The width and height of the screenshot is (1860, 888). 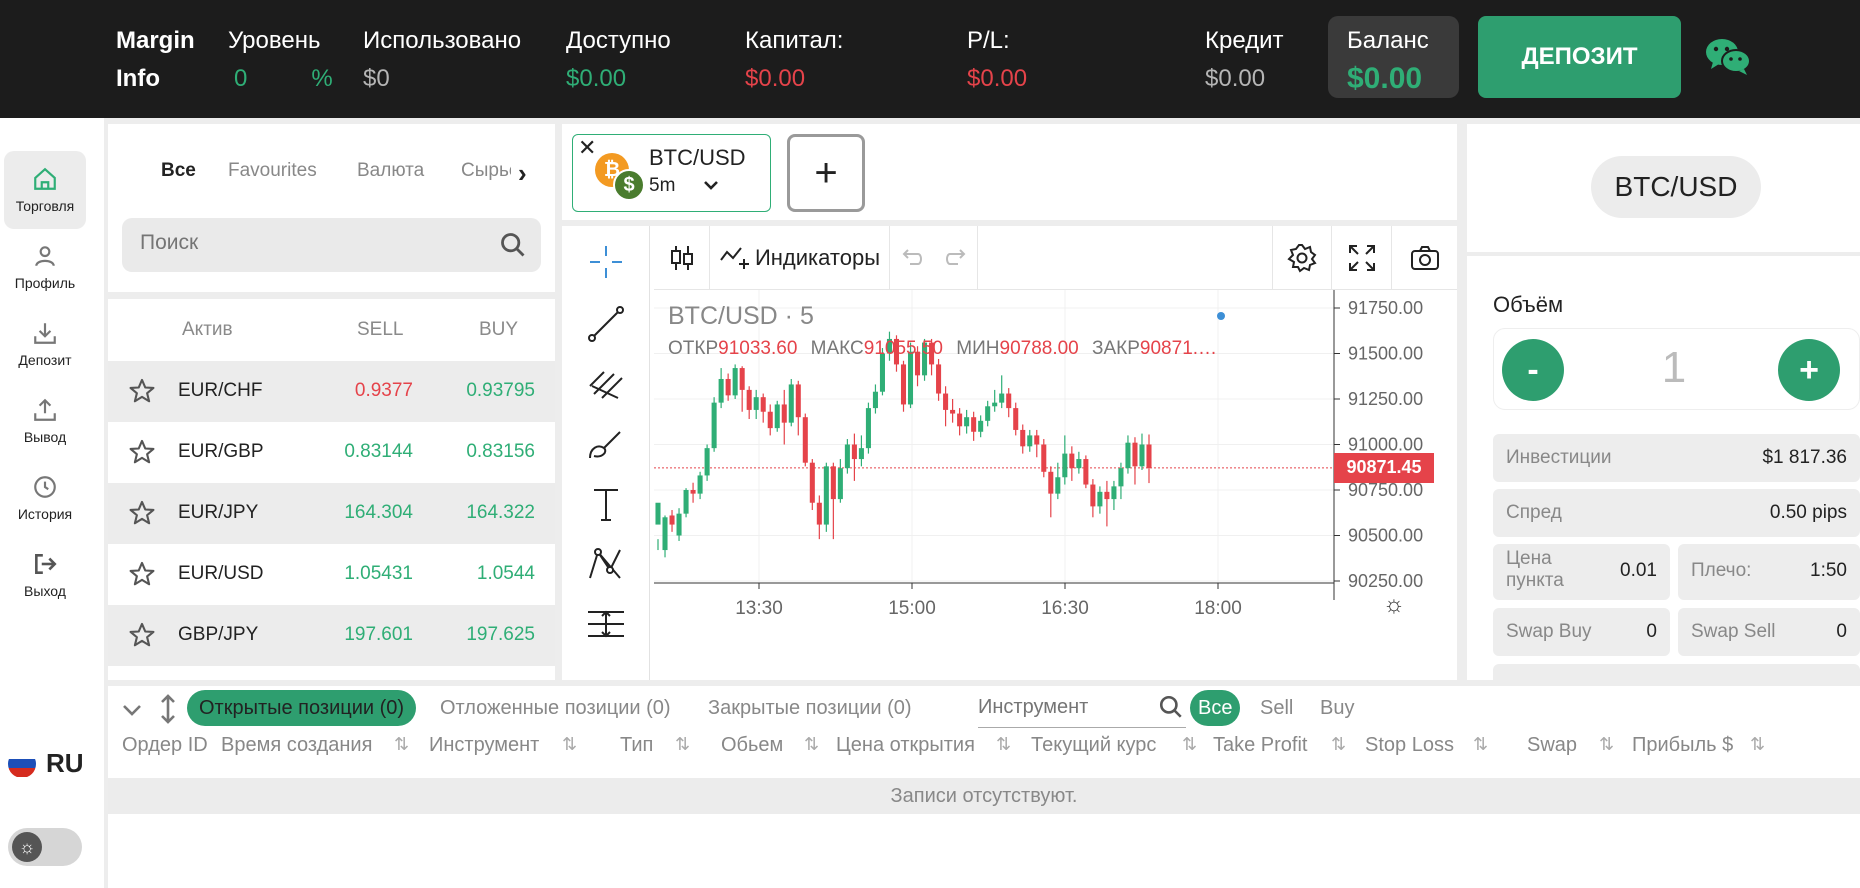 What do you see at coordinates (1534, 512) in the screenshot?
I see `spread-label: Спред` at bounding box center [1534, 512].